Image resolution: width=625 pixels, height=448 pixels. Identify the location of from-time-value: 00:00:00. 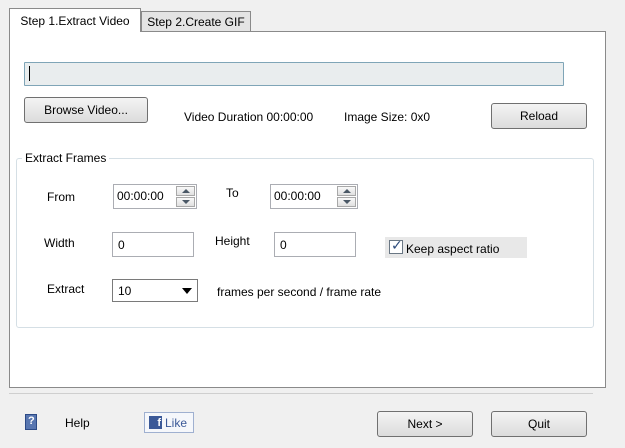
(140, 196).